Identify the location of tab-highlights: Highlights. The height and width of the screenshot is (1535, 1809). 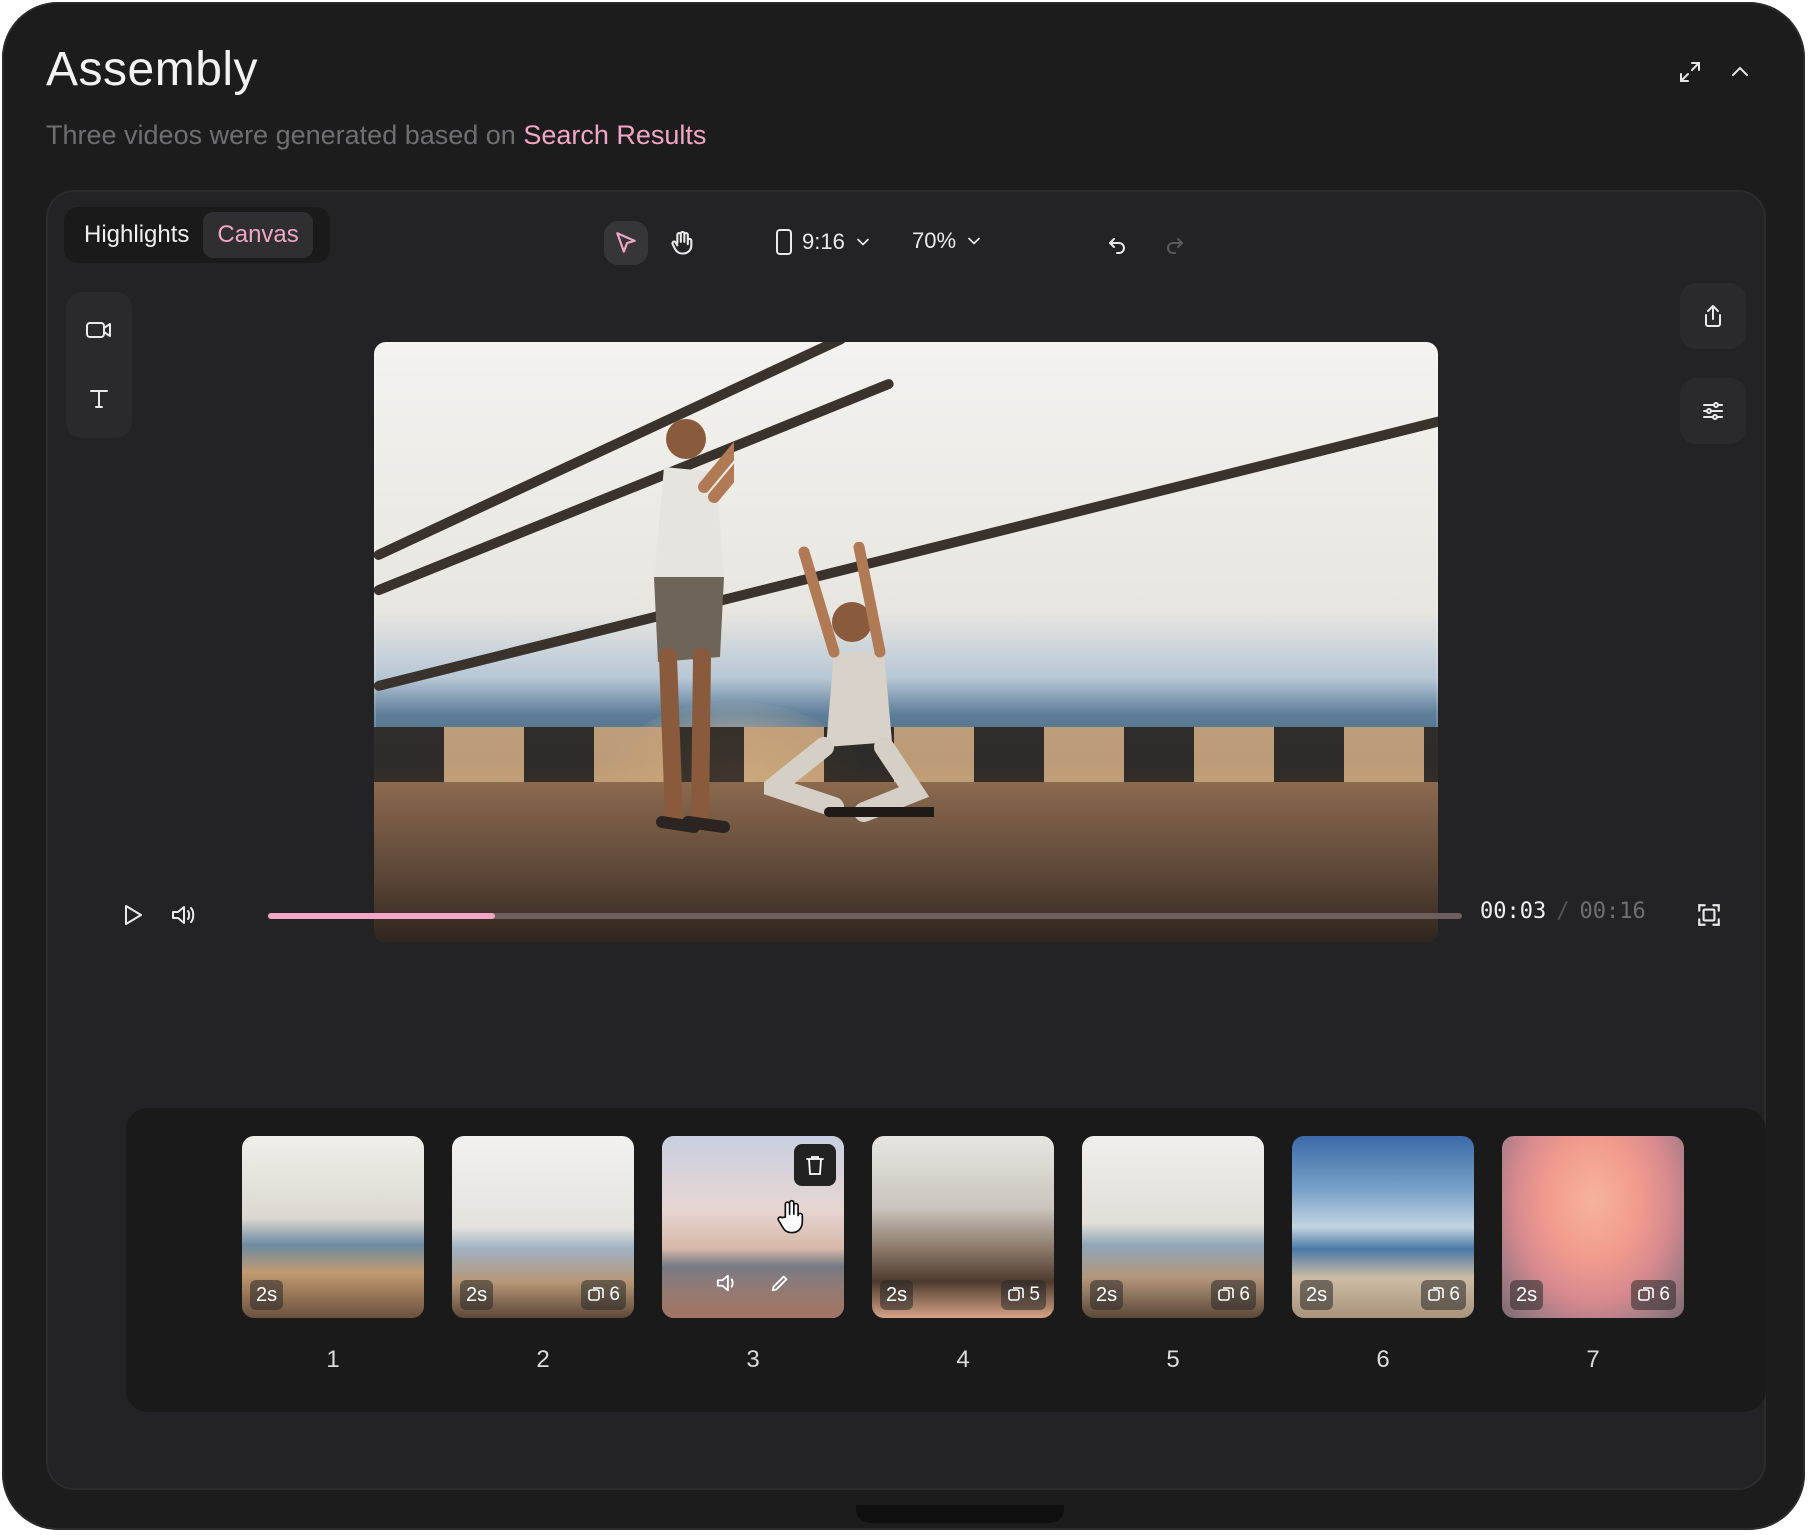
(136, 235).